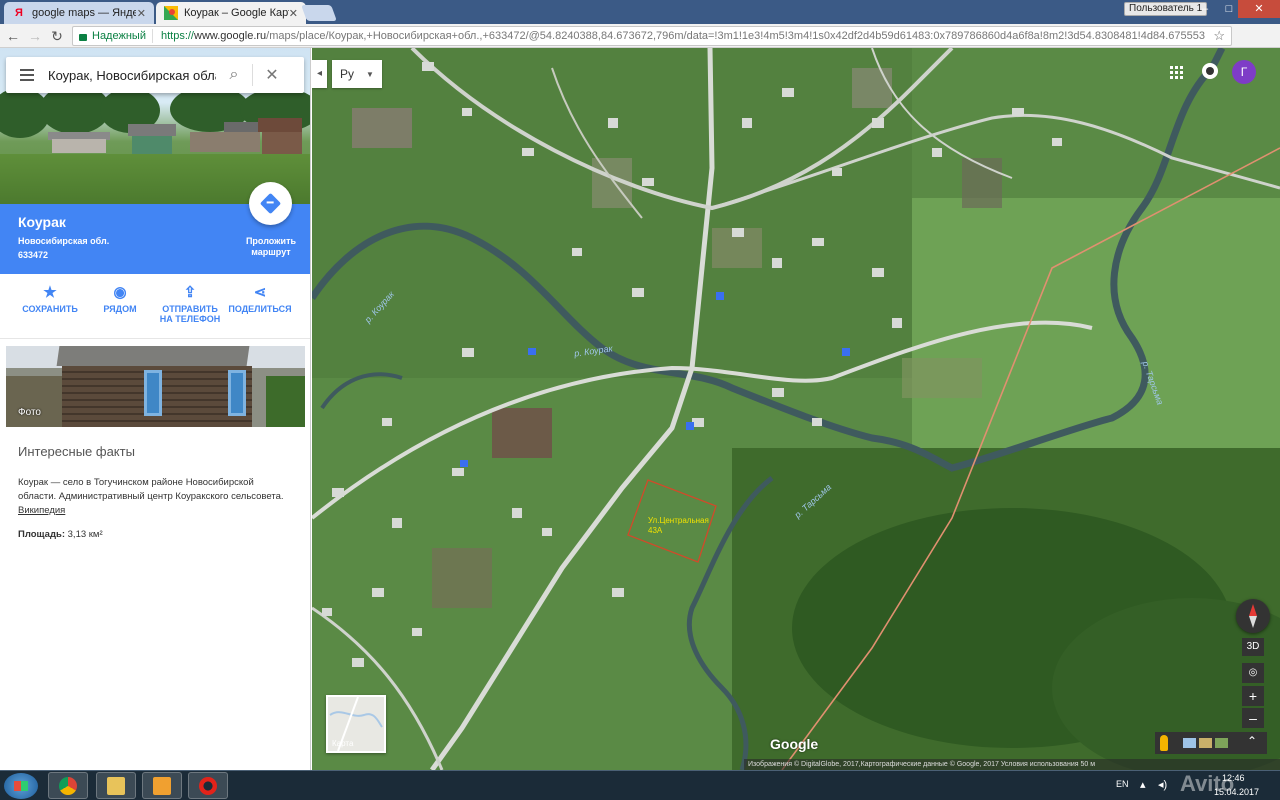  I want to click on language-select: Ру ▼, so click(357, 74).